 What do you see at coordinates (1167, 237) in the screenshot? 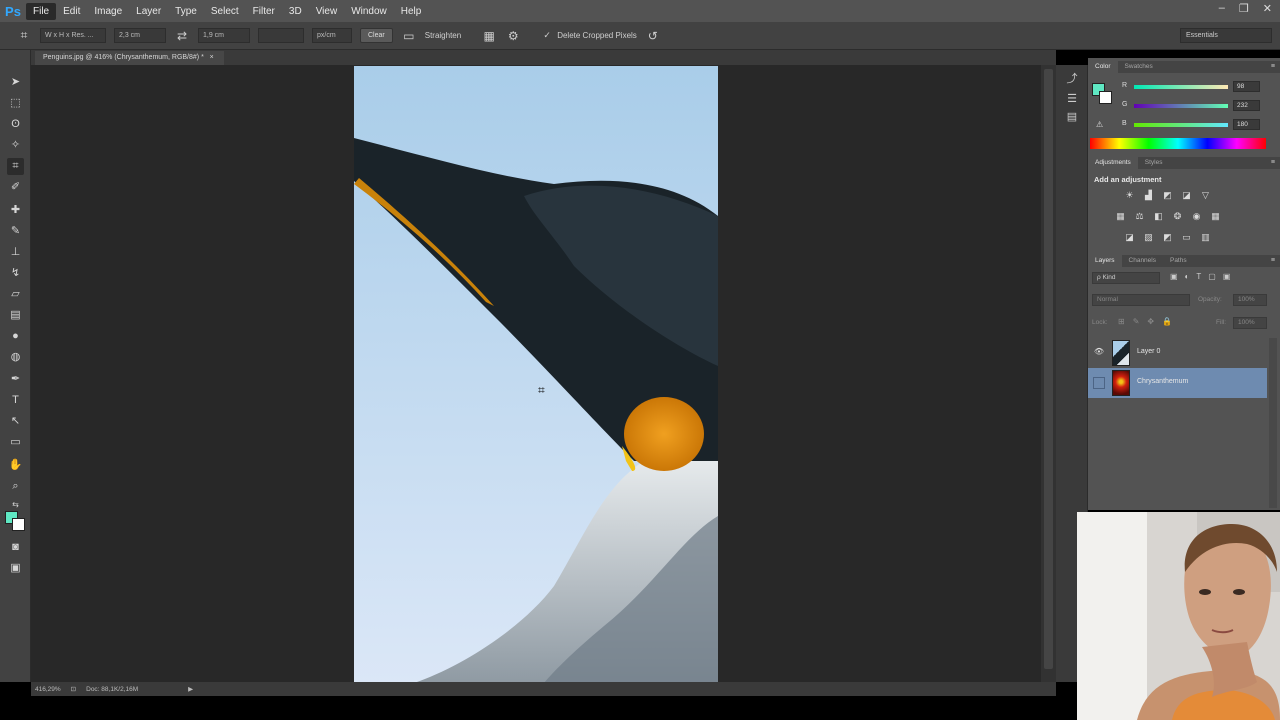
I see `threshold-icon: ◩` at bounding box center [1167, 237].